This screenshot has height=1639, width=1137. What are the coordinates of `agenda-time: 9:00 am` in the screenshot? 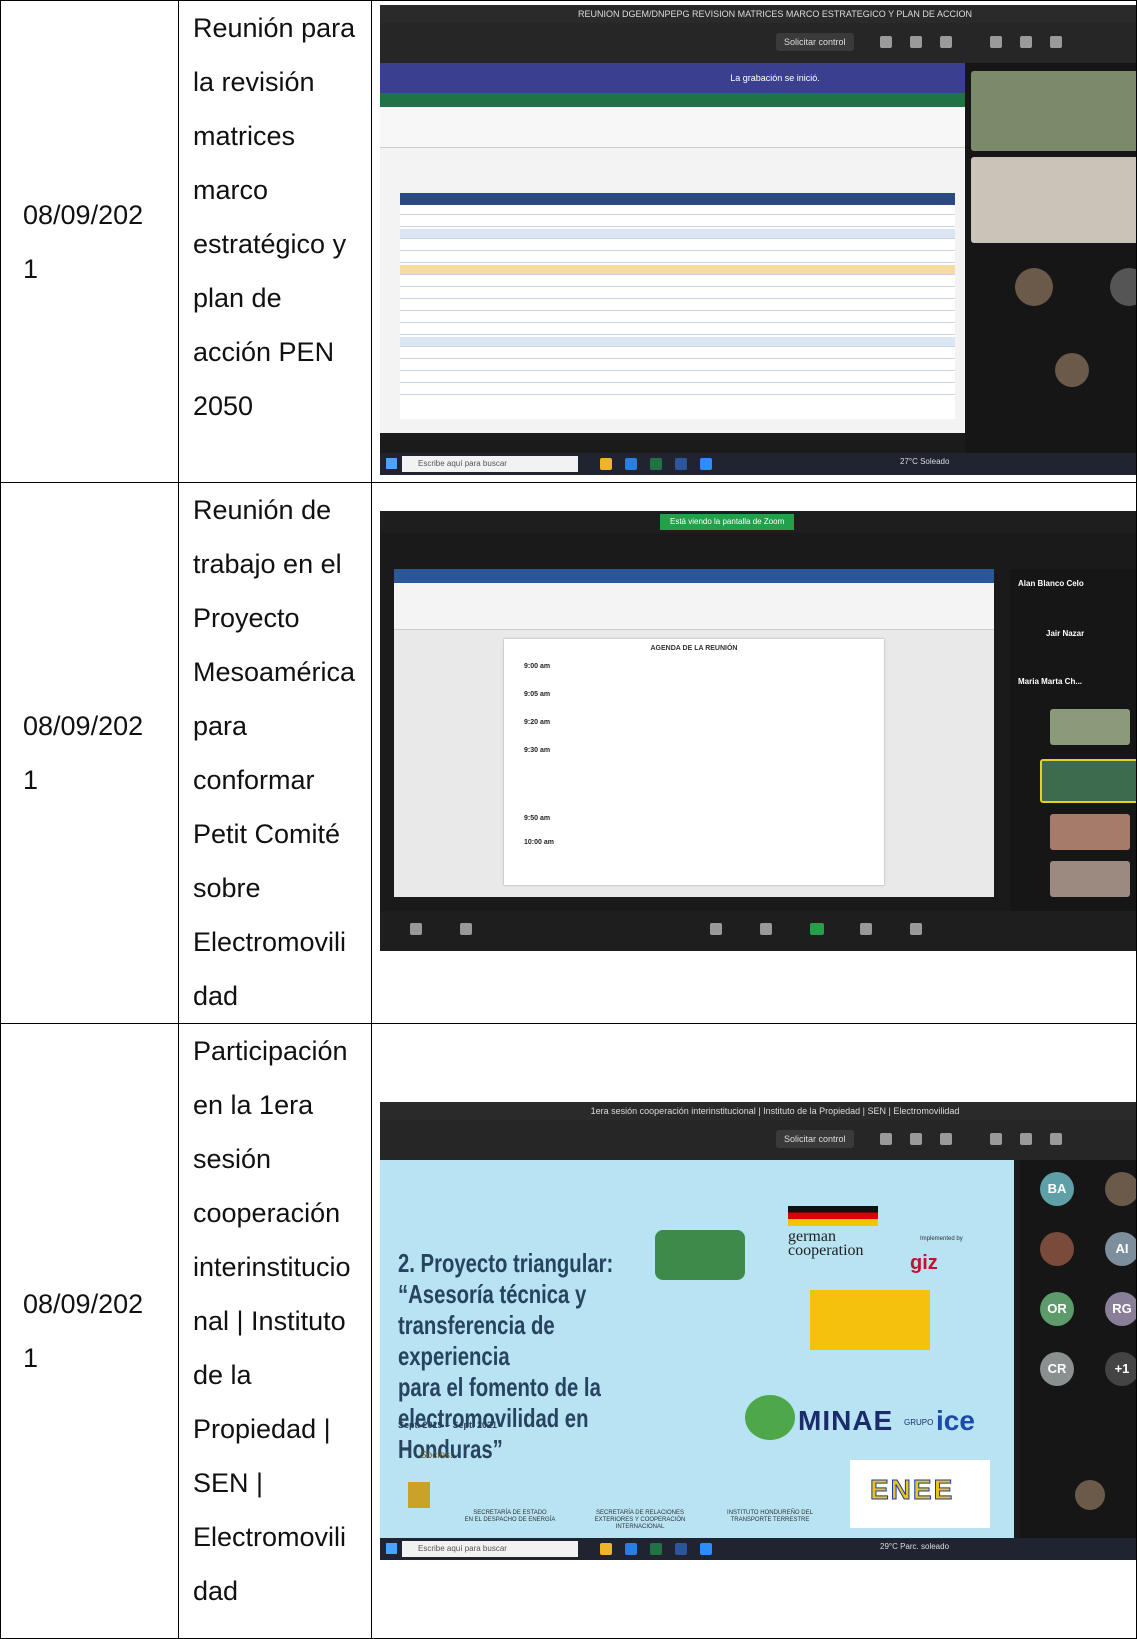 It's located at (537, 666).